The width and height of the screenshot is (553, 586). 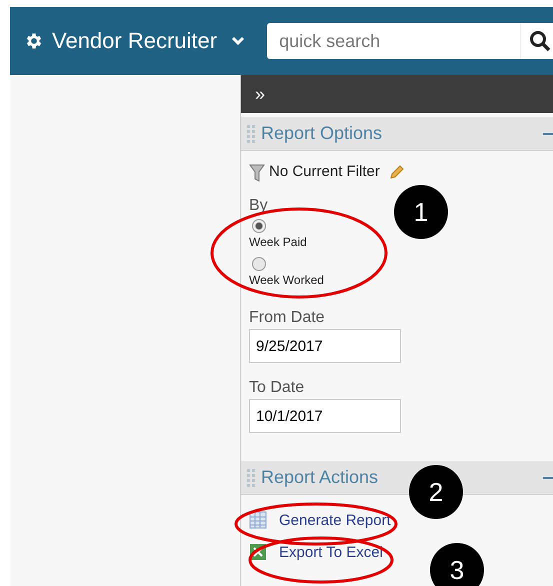 What do you see at coordinates (287, 318) in the screenshot?
I see `field-label: From Date` at bounding box center [287, 318].